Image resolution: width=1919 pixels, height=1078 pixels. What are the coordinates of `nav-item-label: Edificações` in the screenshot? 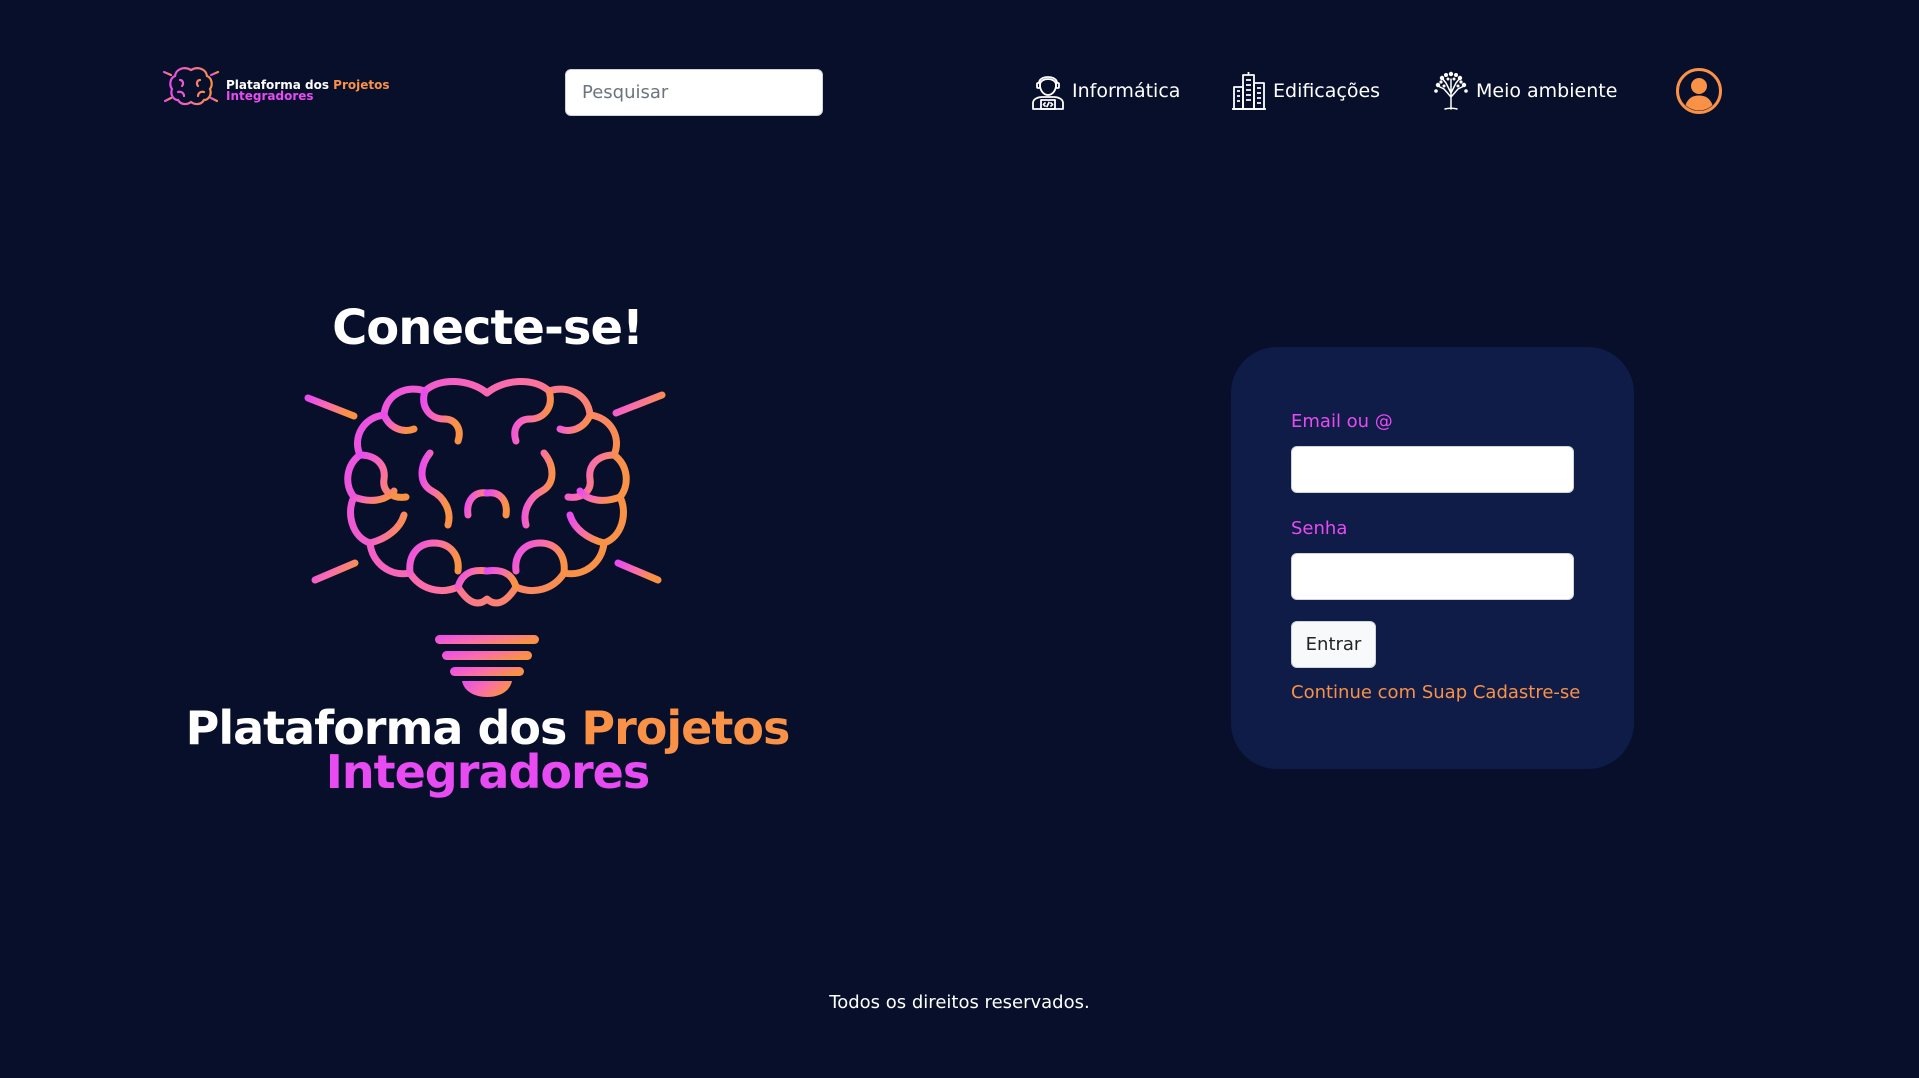 It's located at (1327, 91).